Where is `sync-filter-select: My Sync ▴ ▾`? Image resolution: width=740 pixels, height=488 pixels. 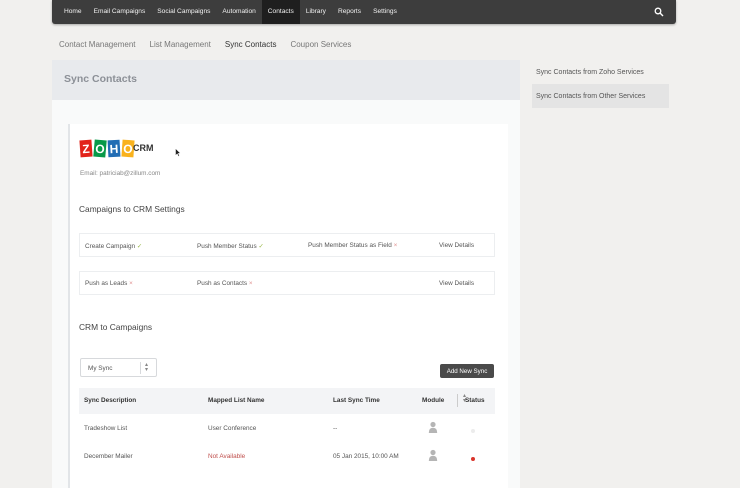 sync-filter-select: My Sync ▴ ▾ is located at coordinates (118, 367).